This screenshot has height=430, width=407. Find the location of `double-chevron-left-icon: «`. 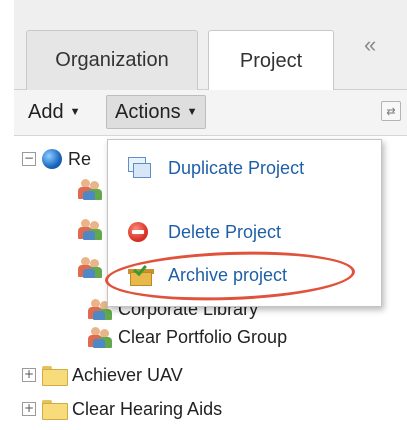

double-chevron-left-icon: « is located at coordinates (370, 45).